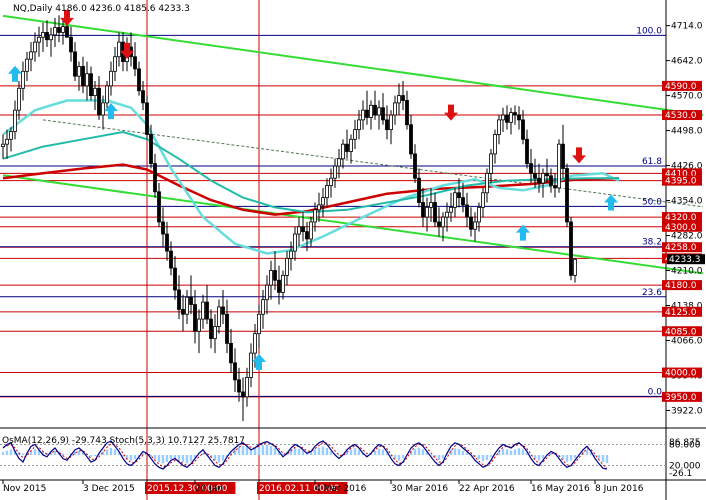 The height and width of the screenshot is (500, 706). What do you see at coordinates (687, 272) in the screenshot?
I see `price-axis-tick-label: 4210.0` at bounding box center [687, 272].